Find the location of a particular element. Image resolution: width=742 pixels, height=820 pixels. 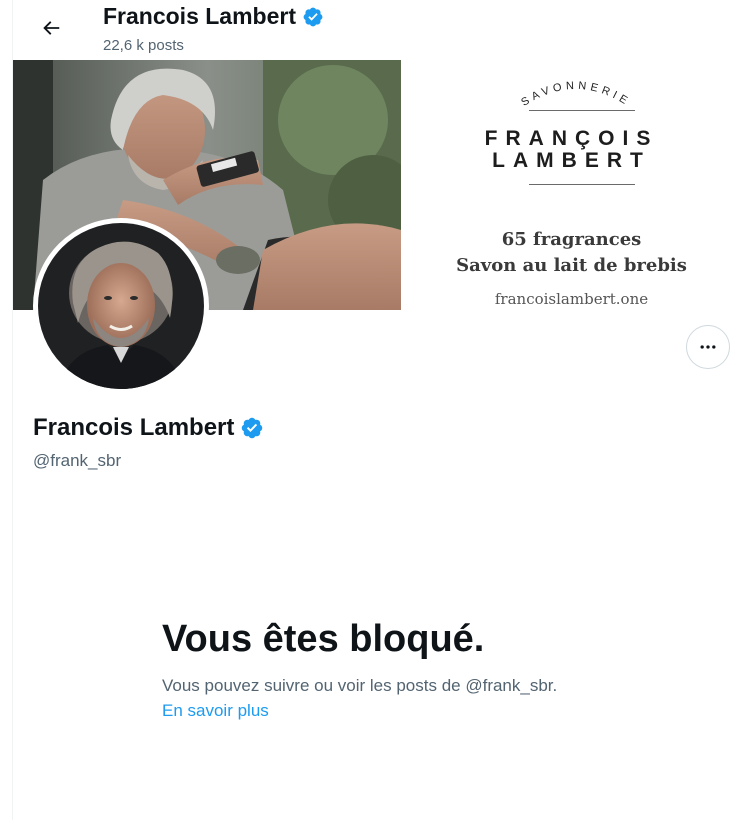

brand-url: francoislambert.one is located at coordinates (571, 299).